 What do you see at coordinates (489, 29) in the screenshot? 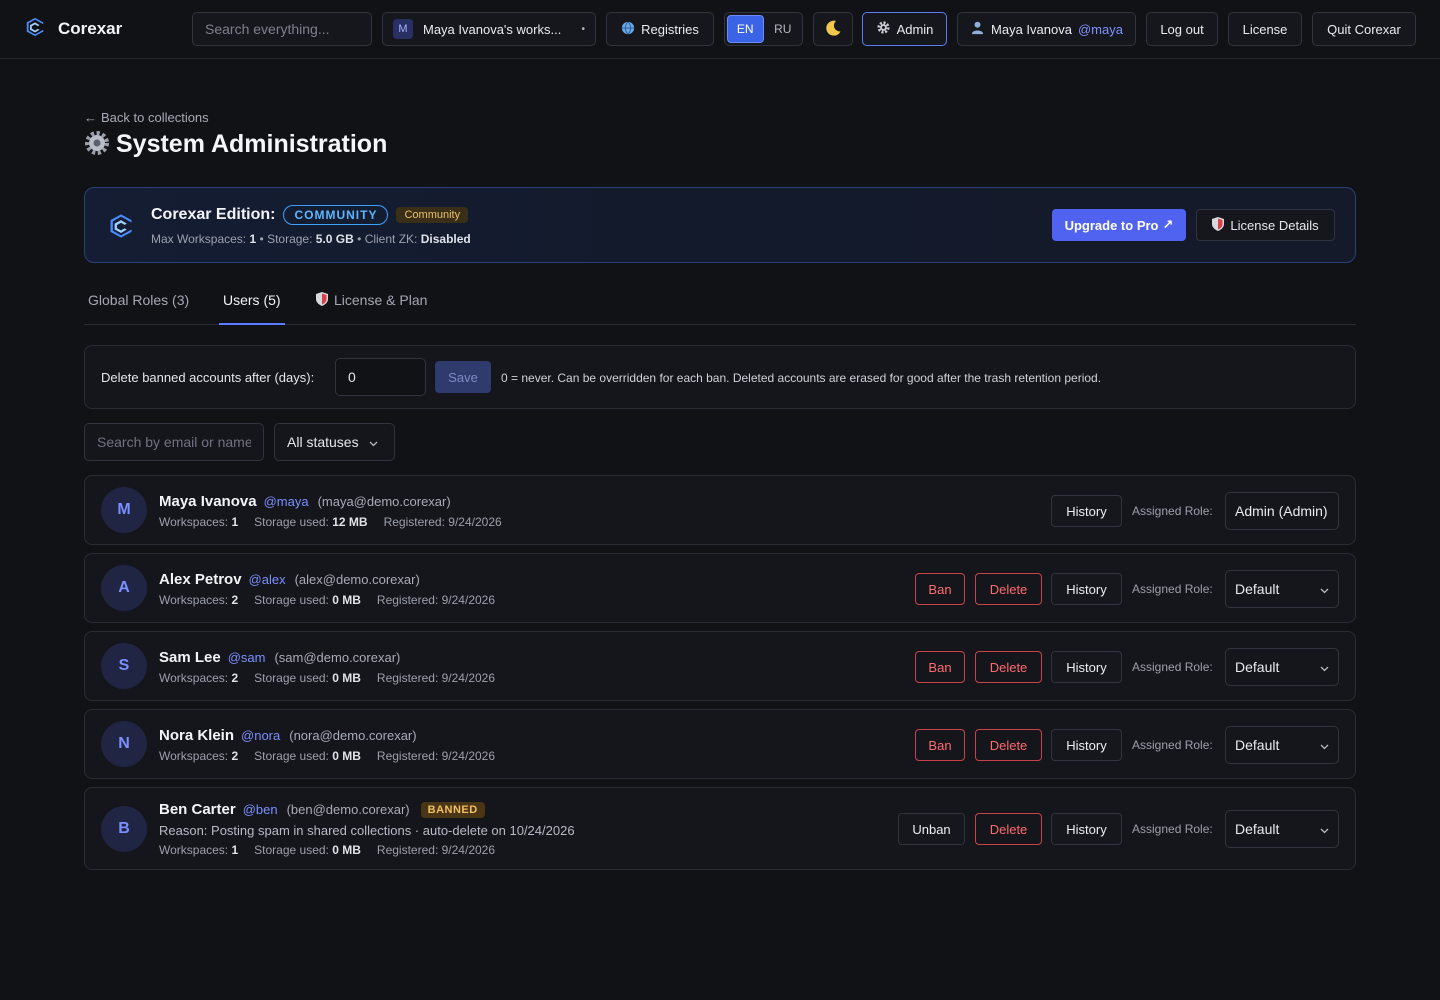
I see `workspace-switcher: M Maya Ivanova's works... •` at bounding box center [489, 29].